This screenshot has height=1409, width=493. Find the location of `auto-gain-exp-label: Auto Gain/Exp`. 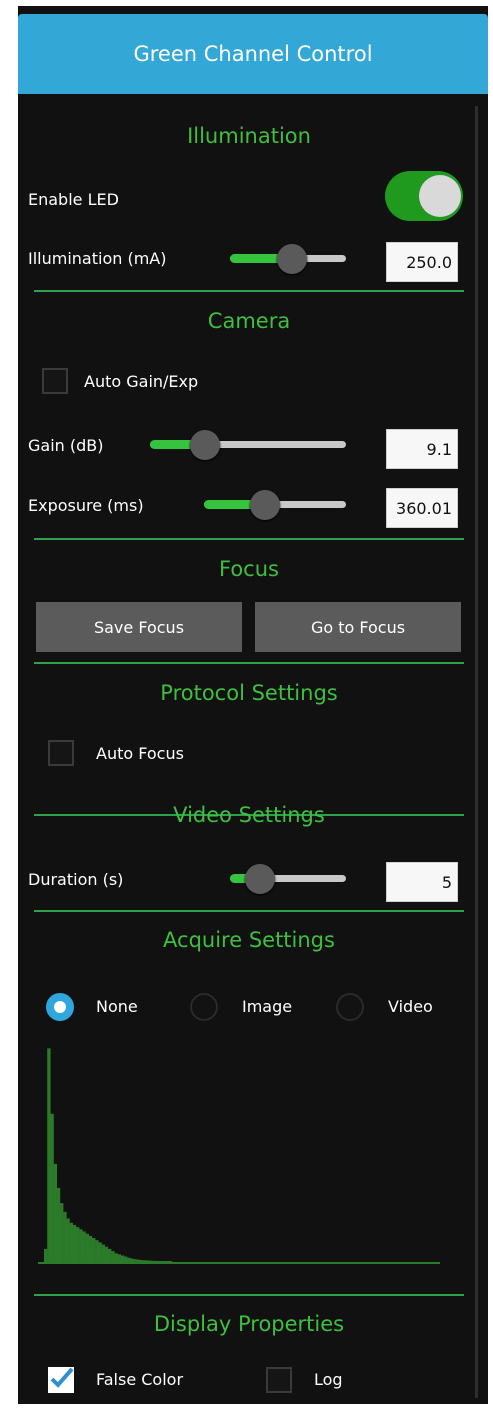

auto-gain-exp-label: Auto Gain/Exp is located at coordinates (141, 381).